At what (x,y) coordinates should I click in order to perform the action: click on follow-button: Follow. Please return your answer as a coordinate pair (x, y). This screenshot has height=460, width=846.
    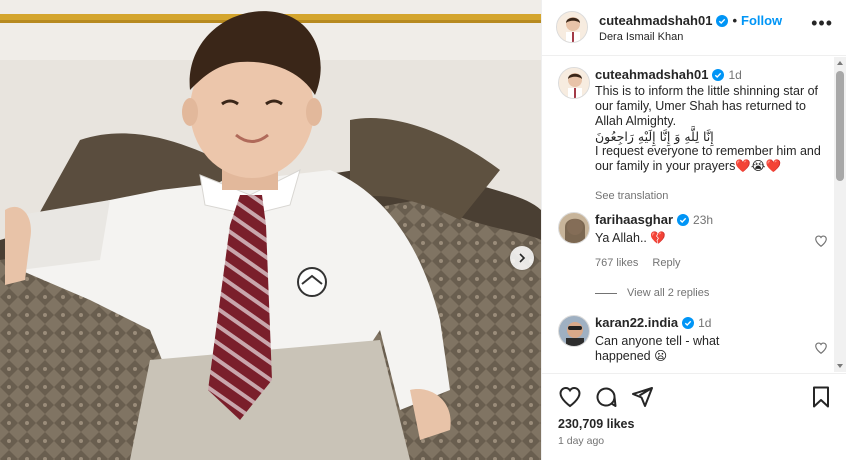
    Looking at the image, I should click on (761, 20).